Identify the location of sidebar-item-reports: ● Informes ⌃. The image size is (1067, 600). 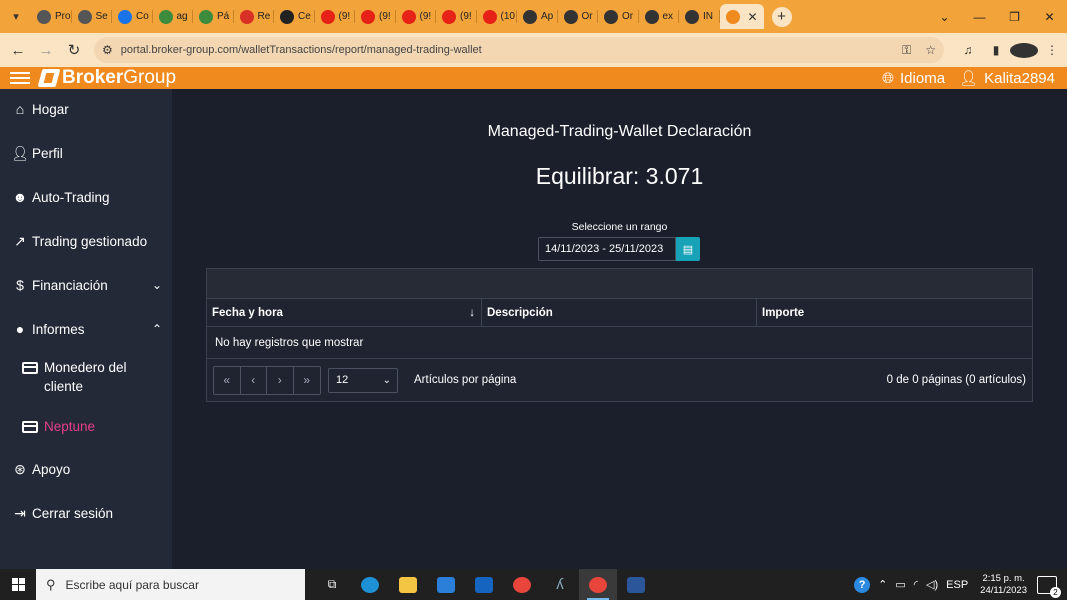
(86, 329).